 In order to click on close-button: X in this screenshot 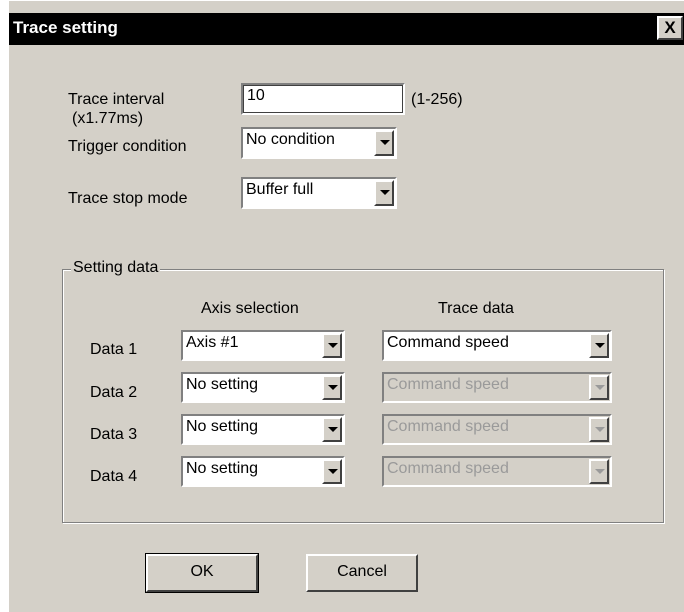, I will do `click(670, 28)`.